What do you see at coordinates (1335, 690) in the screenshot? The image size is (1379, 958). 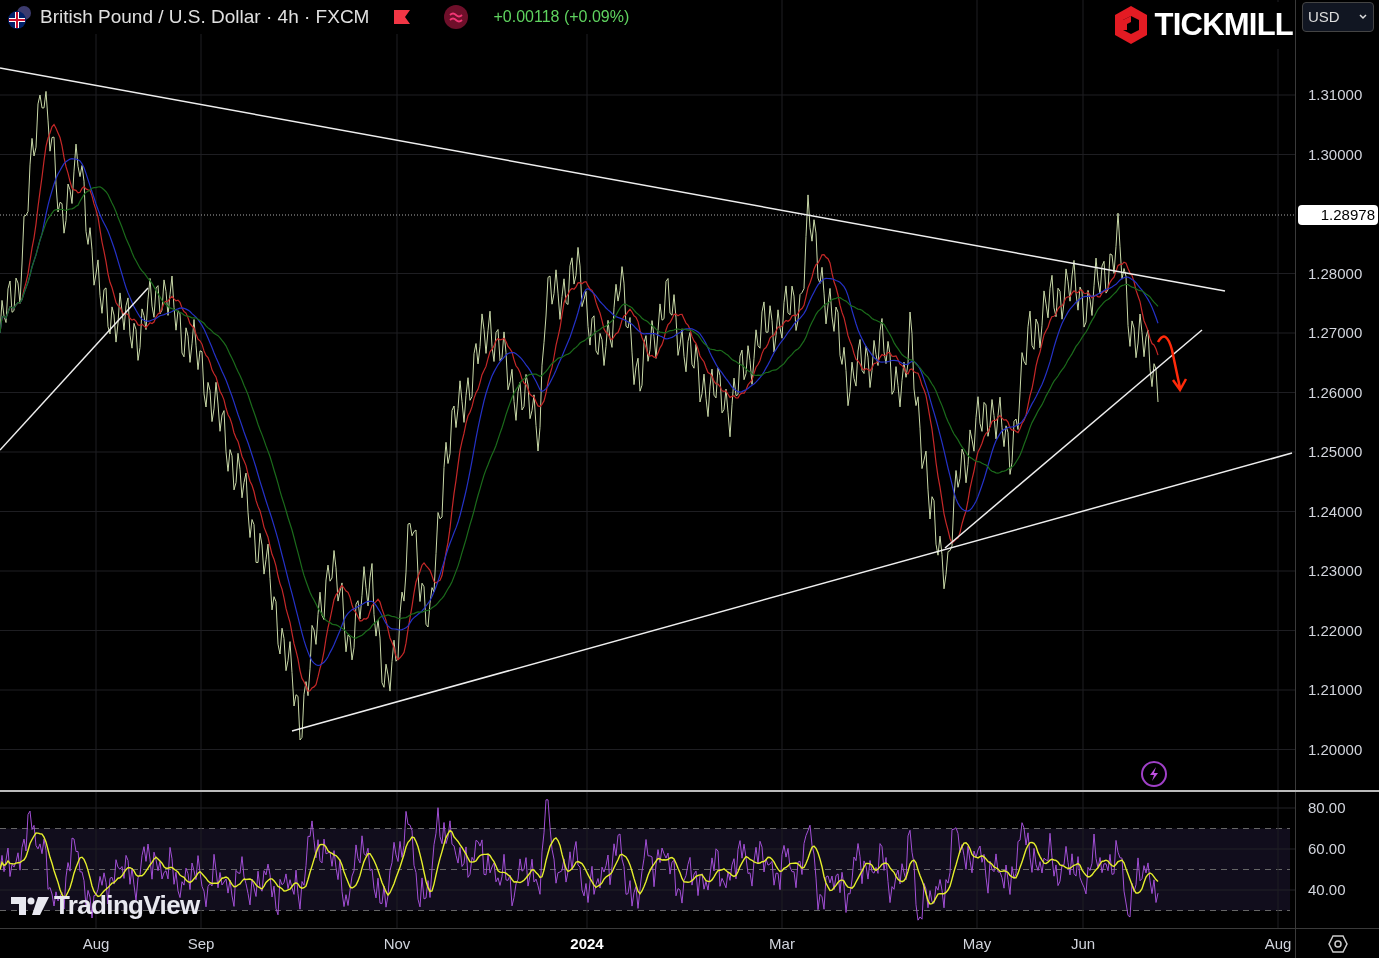 I see `price-axis-label: 1.21000` at bounding box center [1335, 690].